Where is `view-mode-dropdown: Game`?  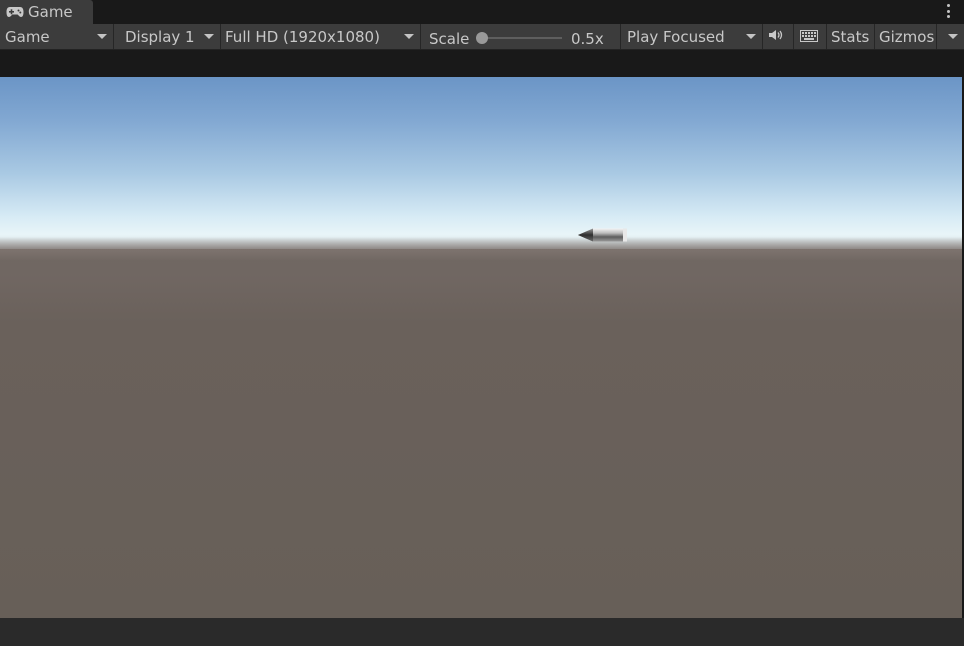
view-mode-dropdown: Game is located at coordinates (56, 36).